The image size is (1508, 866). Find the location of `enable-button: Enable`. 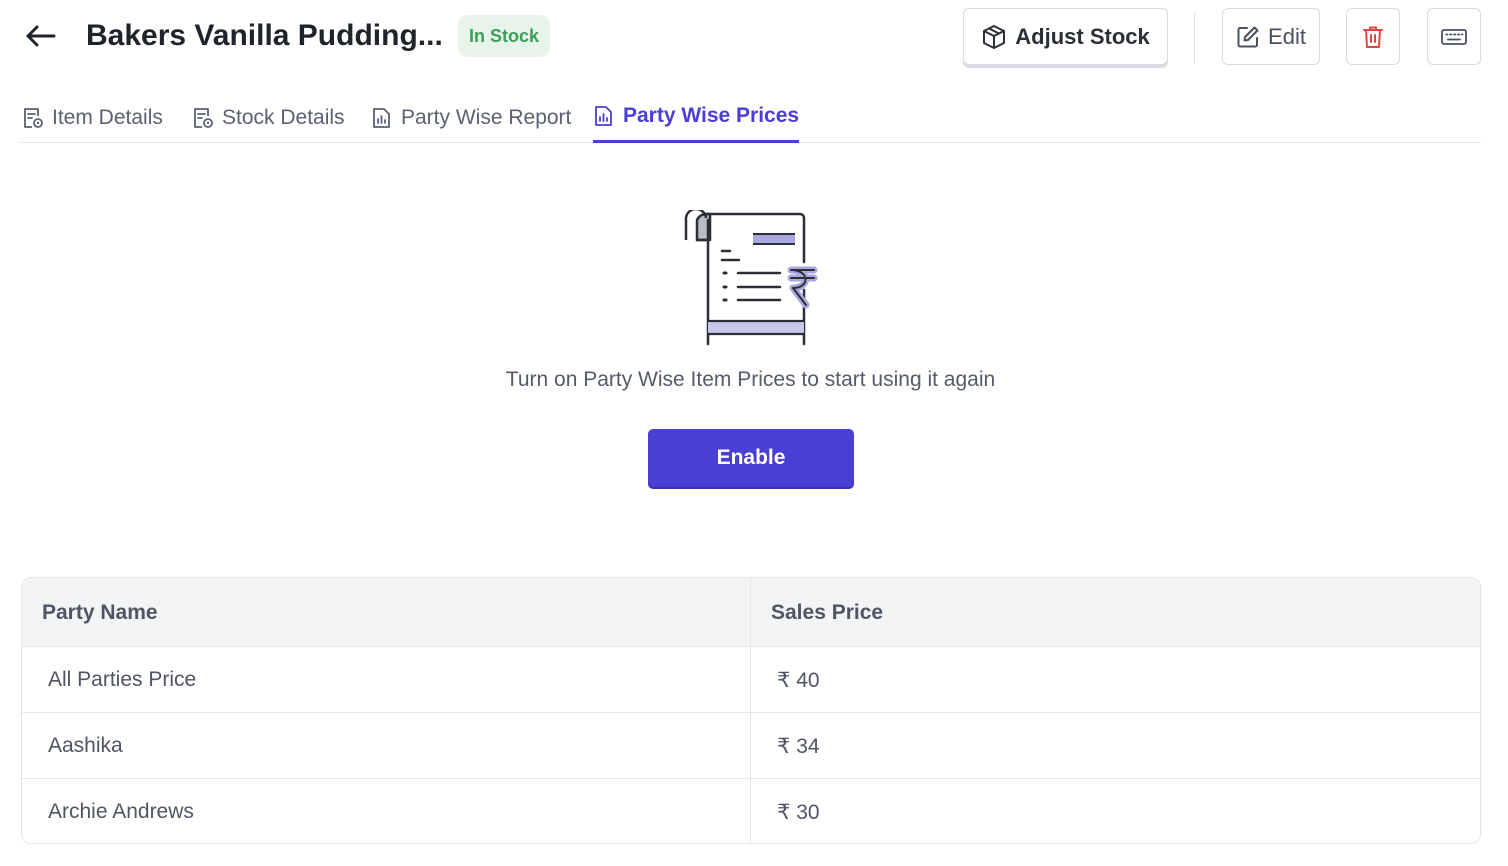

enable-button: Enable is located at coordinates (751, 458).